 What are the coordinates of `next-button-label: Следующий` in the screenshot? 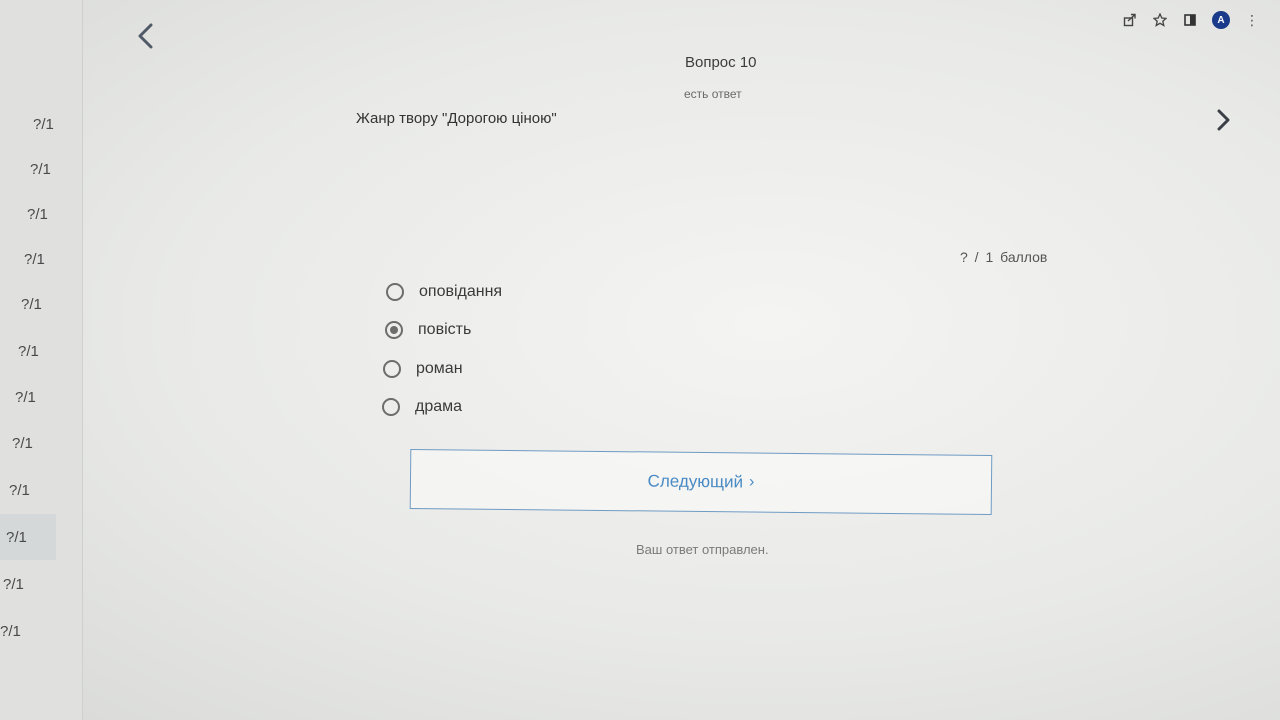 It's located at (695, 481).